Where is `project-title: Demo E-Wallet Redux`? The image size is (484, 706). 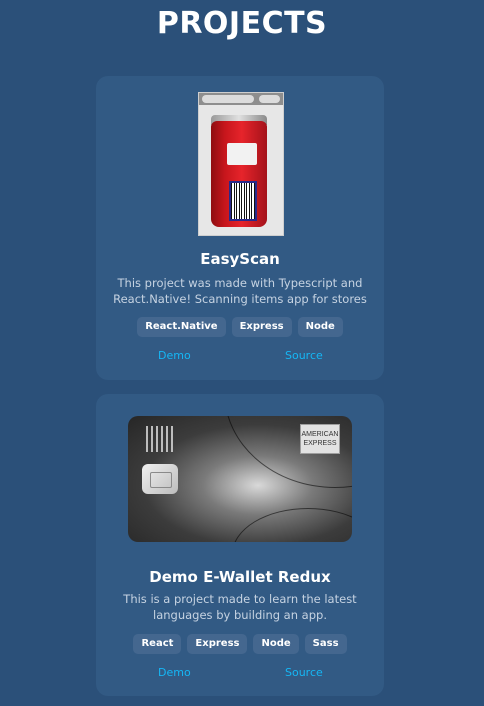
project-title: Demo E-Wallet Redux is located at coordinates (240, 577).